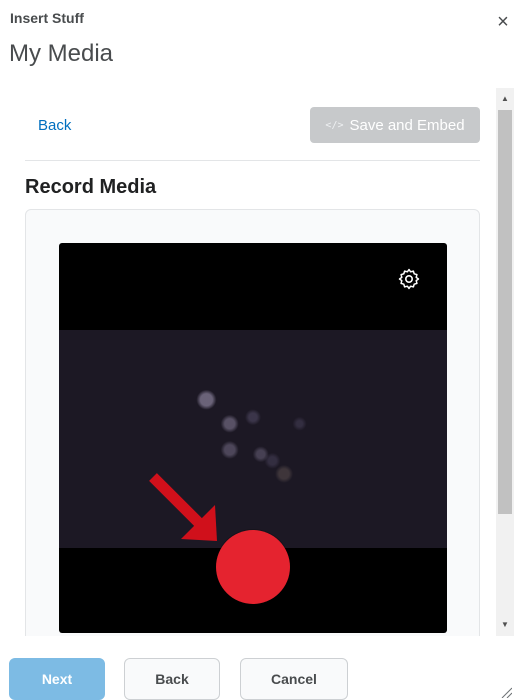 This screenshot has height=700, width=514. Describe the element at coordinates (61, 53) in the screenshot. I see `dialog-title: My Media` at that location.